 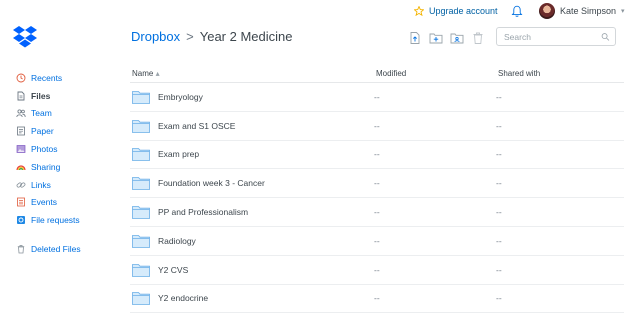 I want to click on sidebar-item-label: Photos, so click(x=44, y=149).